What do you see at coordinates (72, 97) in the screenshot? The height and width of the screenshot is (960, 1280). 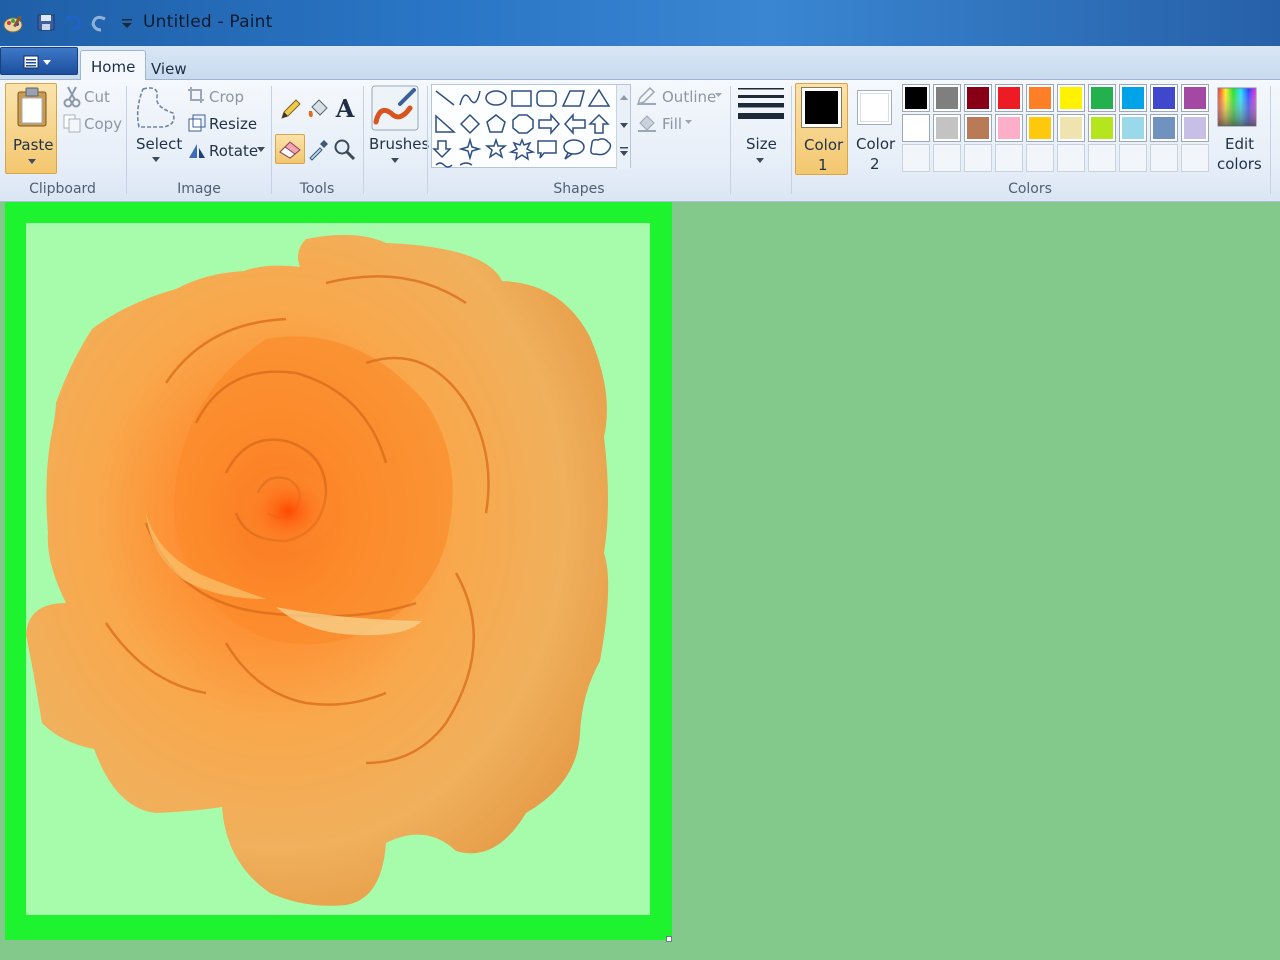 I see `cut-icon` at bounding box center [72, 97].